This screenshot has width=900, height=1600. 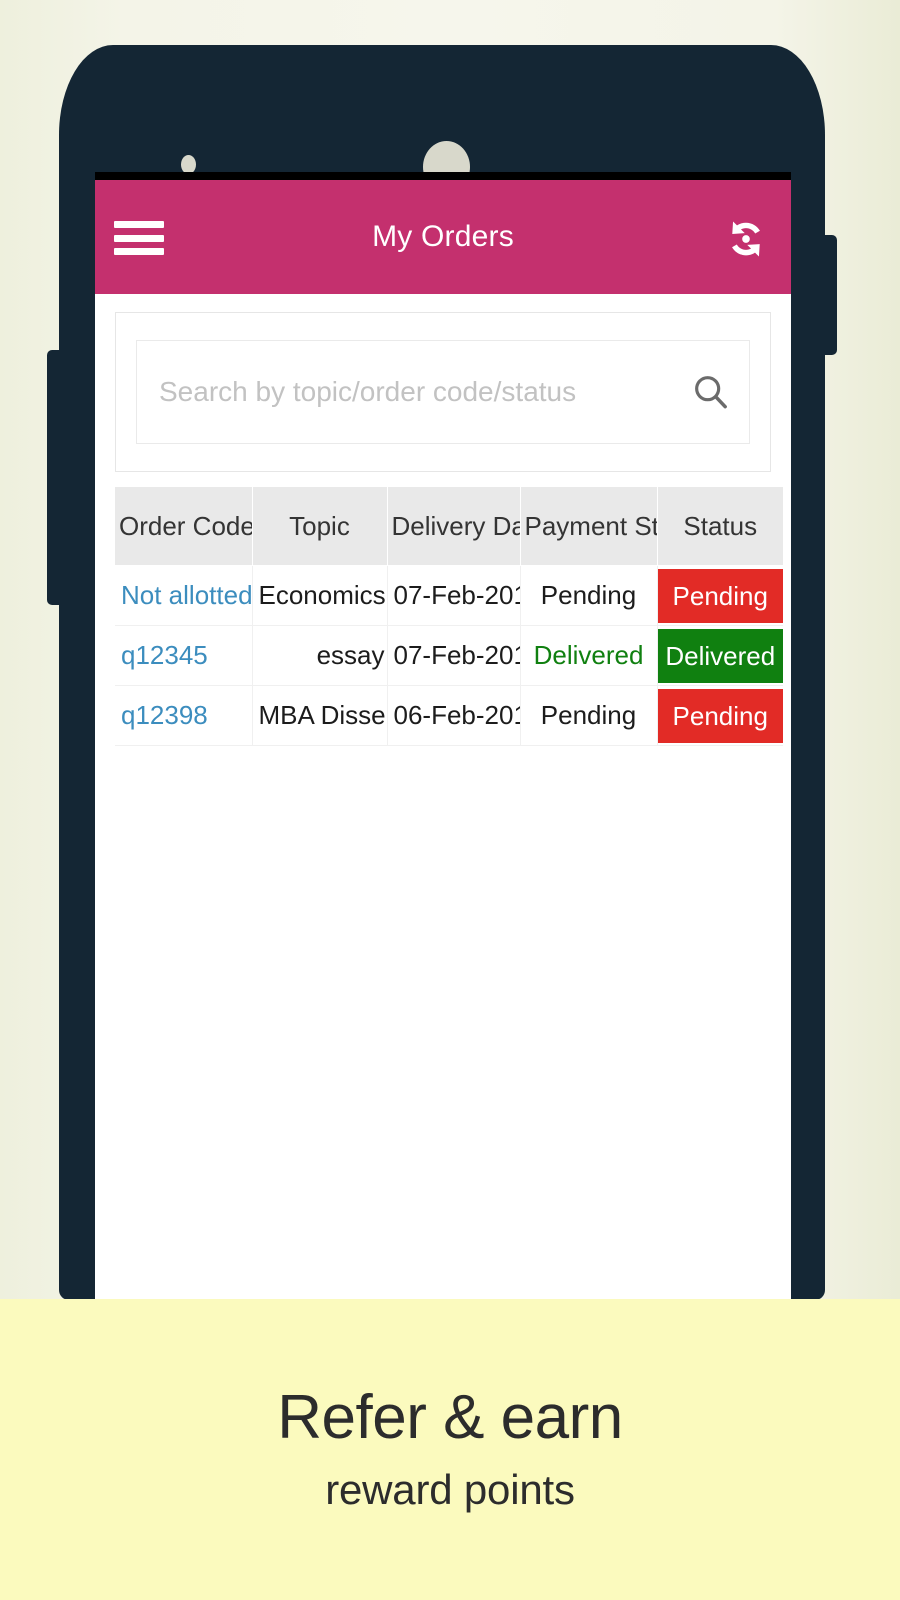 What do you see at coordinates (454, 715) in the screenshot?
I see `cell-delivery-date: 06-Feb-2016` at bounding box center [454, 715].